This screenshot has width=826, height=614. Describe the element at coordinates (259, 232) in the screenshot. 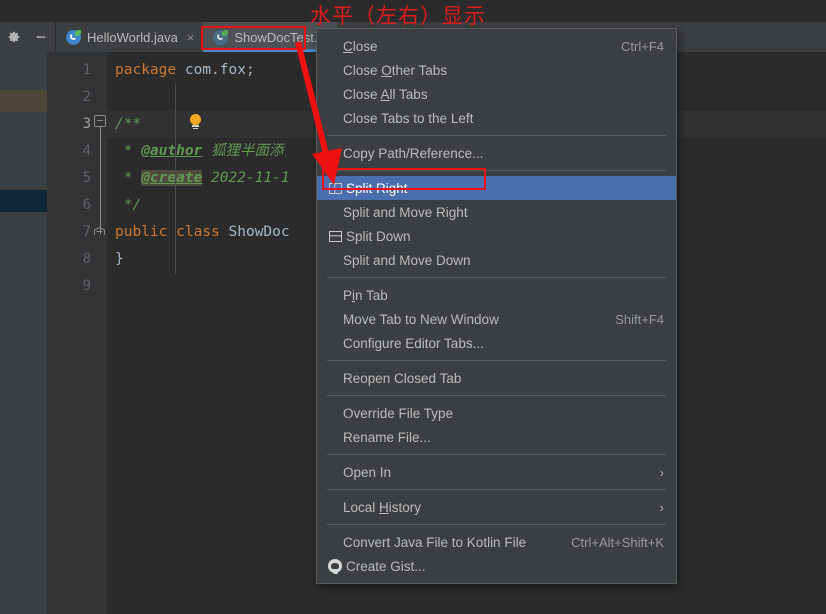

I see `class-name: ShowDoc` at that location.